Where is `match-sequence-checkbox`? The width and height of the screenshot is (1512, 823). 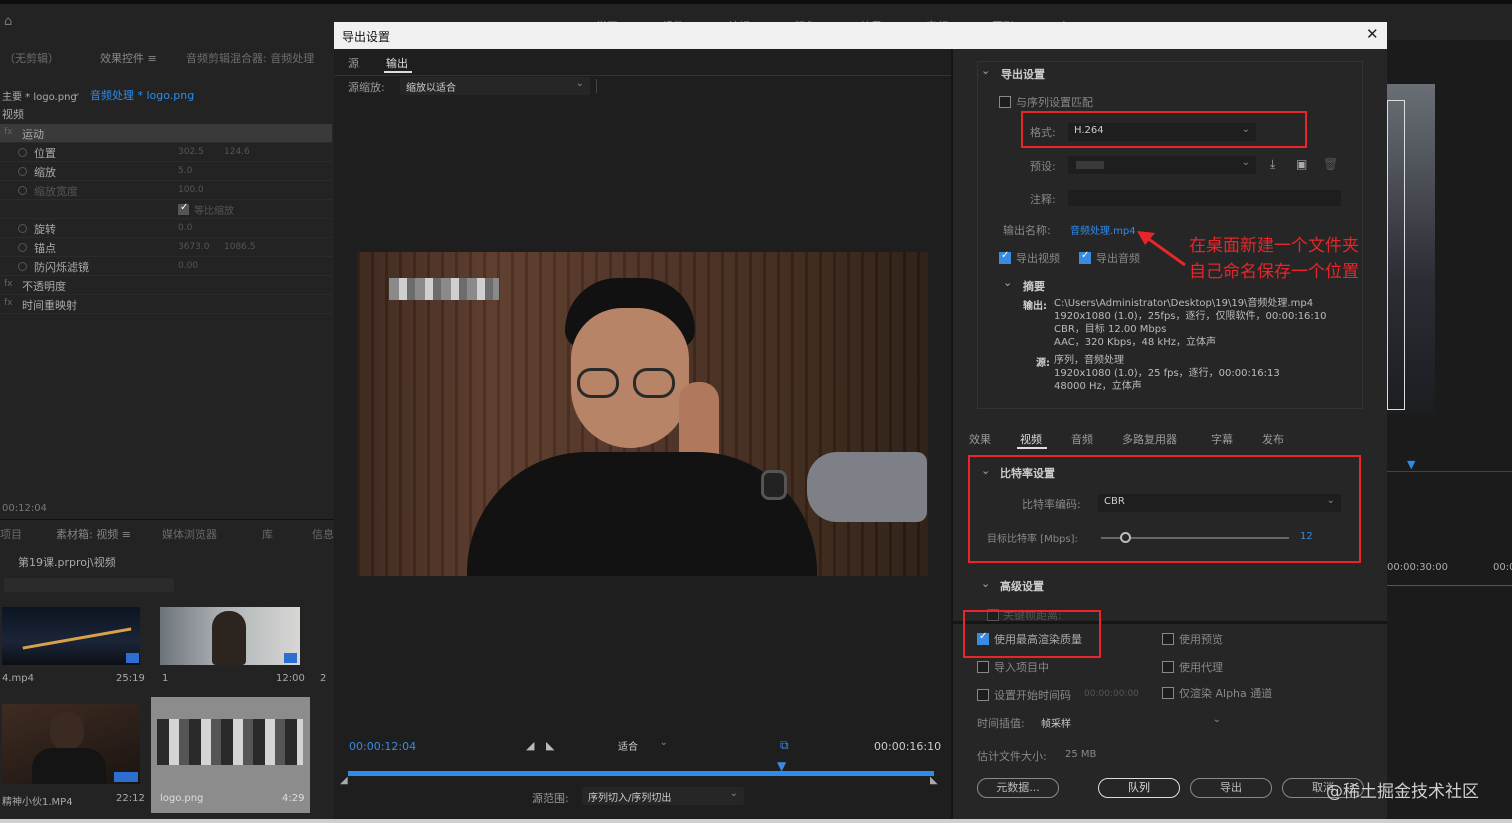 match-sequence-checkbox is located at coordinates (1005, 102).